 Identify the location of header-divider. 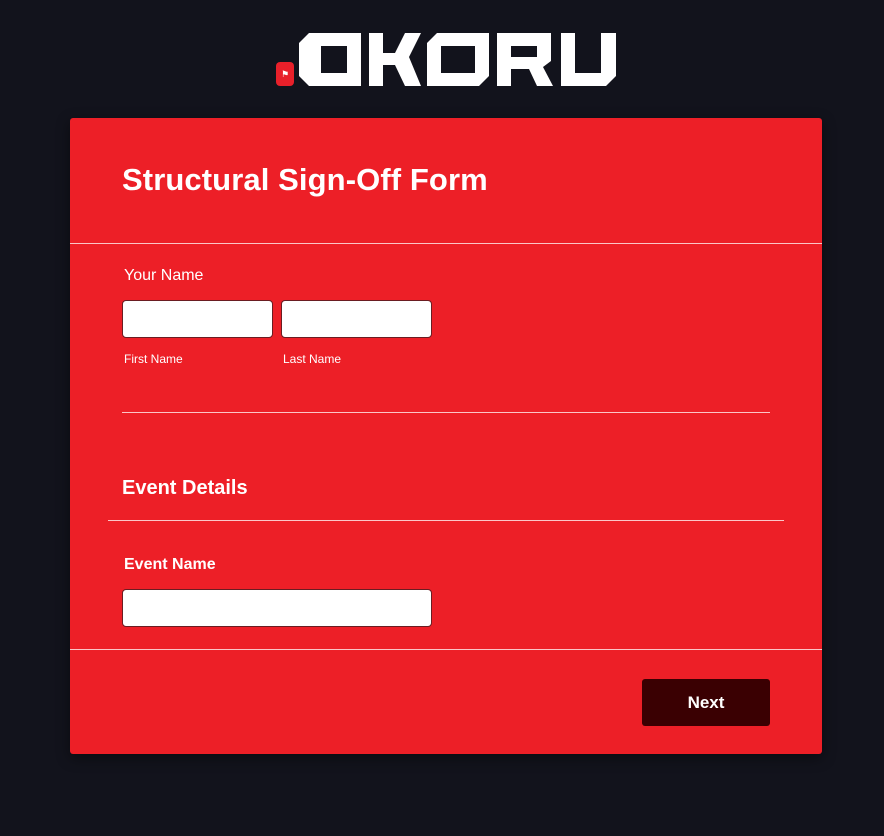
(446, 243).